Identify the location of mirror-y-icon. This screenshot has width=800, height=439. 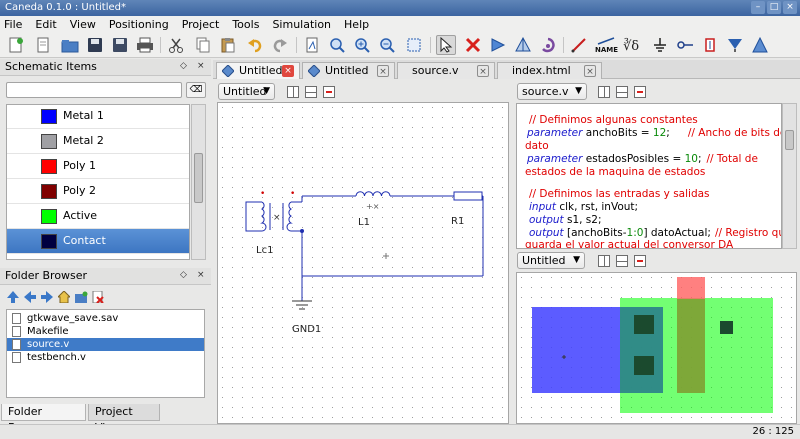
(523, 45).